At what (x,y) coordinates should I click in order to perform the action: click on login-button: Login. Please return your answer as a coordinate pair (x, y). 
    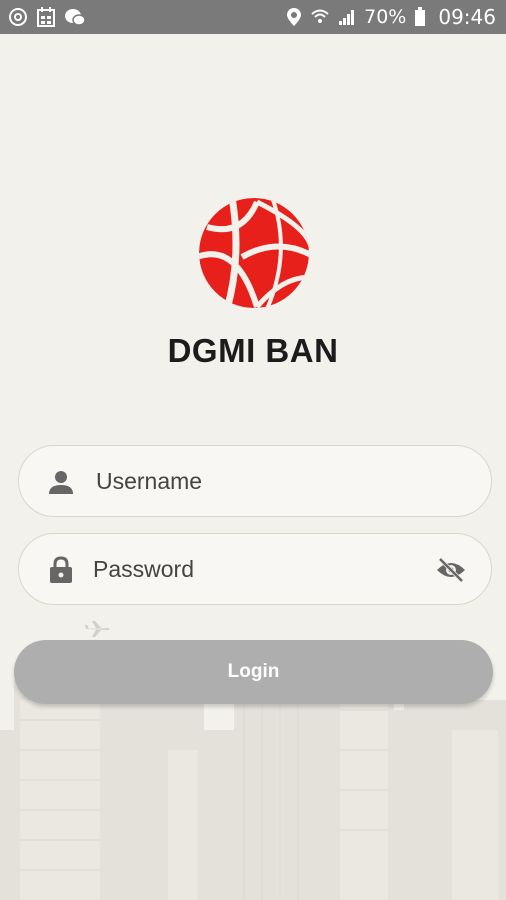
    Looking at the image, I should click on (253, 672).